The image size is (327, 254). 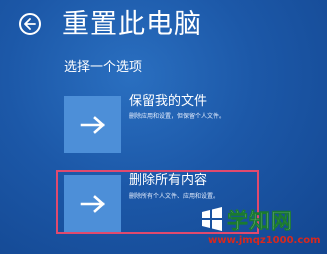 What do you see at coordinates (168, 180) in the screenshot?
I see `option-title: 删除所有内容` at bounding box center [168, 180].